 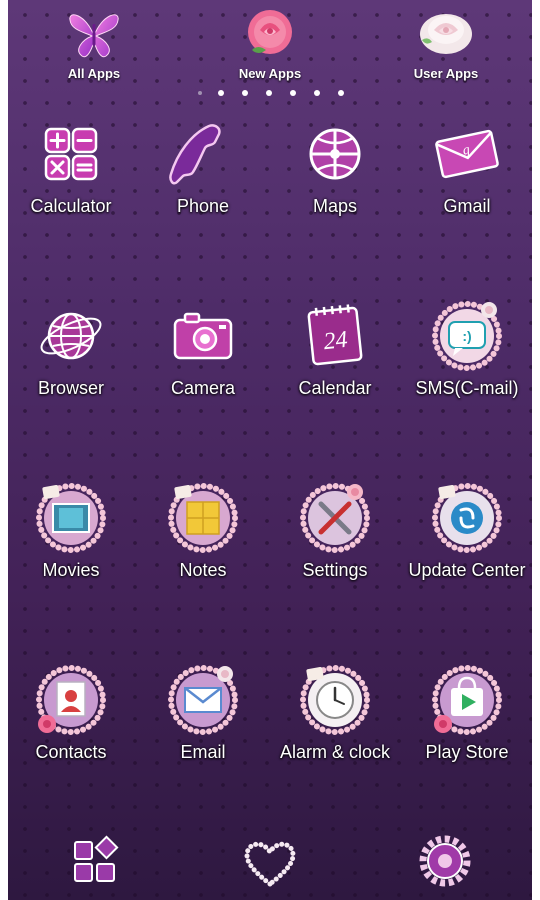 I want to click on phone-handset-icon, so click(x=195, y=154).